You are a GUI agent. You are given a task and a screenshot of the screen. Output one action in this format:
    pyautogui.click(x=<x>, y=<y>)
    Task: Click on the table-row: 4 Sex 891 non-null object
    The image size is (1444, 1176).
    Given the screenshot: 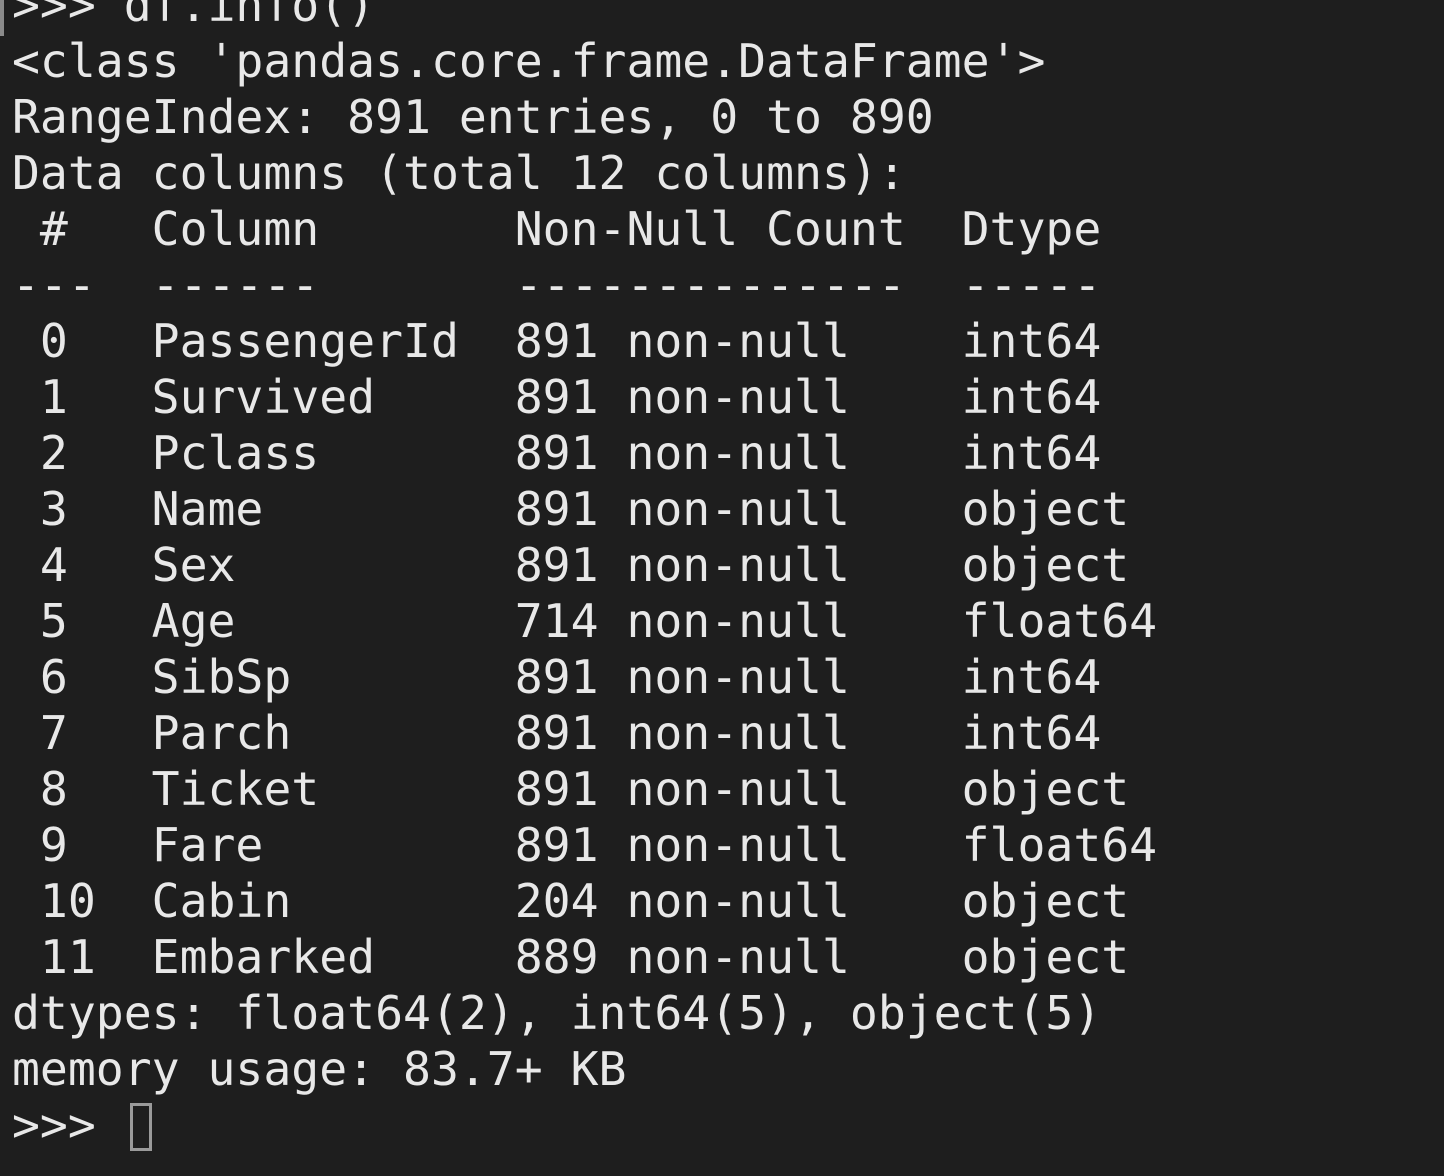 What is the action you would take?
    pyautogui.click(x=585, y=565)
    